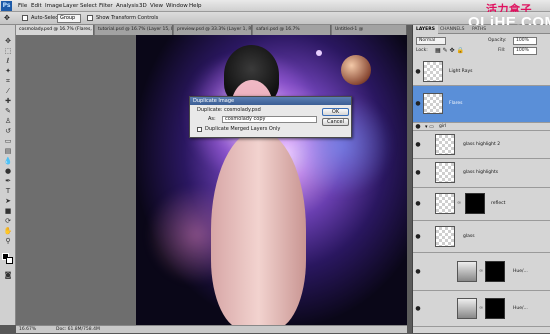 The image size is (550, 334). Describe the element at coordinates (8, 241) in the screenshot. I see `zoom-tool-icon: ⚲` at that location.